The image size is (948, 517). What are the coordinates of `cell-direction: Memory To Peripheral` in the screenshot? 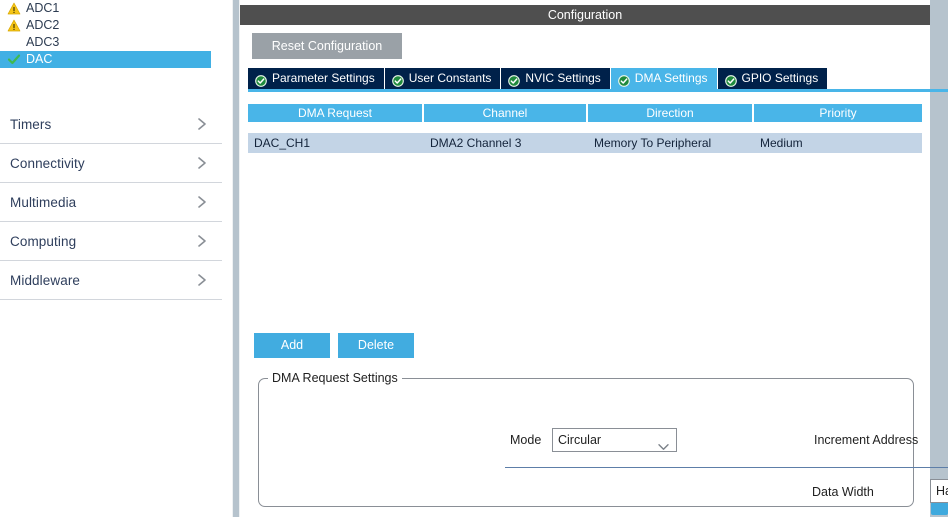 It's located at (653, 143).